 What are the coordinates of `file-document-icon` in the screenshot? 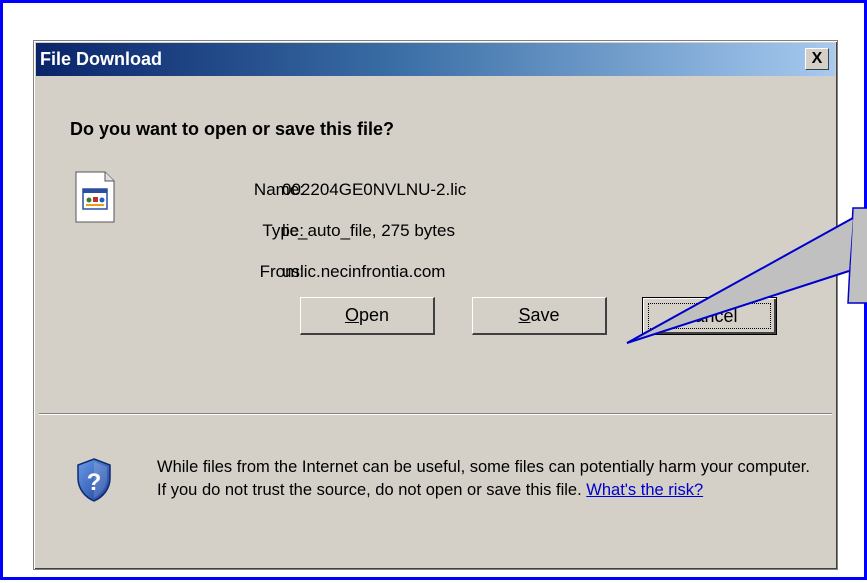 It's located at (95, 197).